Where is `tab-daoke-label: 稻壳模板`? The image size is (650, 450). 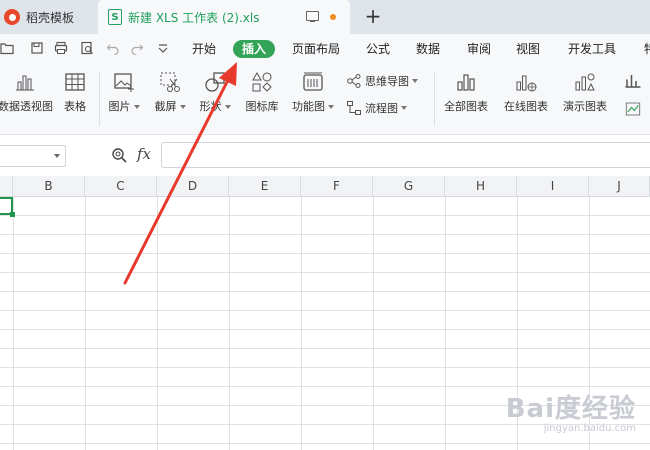
tab-daoke-label: 稻壳模板 is located at coordinates (50, 17).